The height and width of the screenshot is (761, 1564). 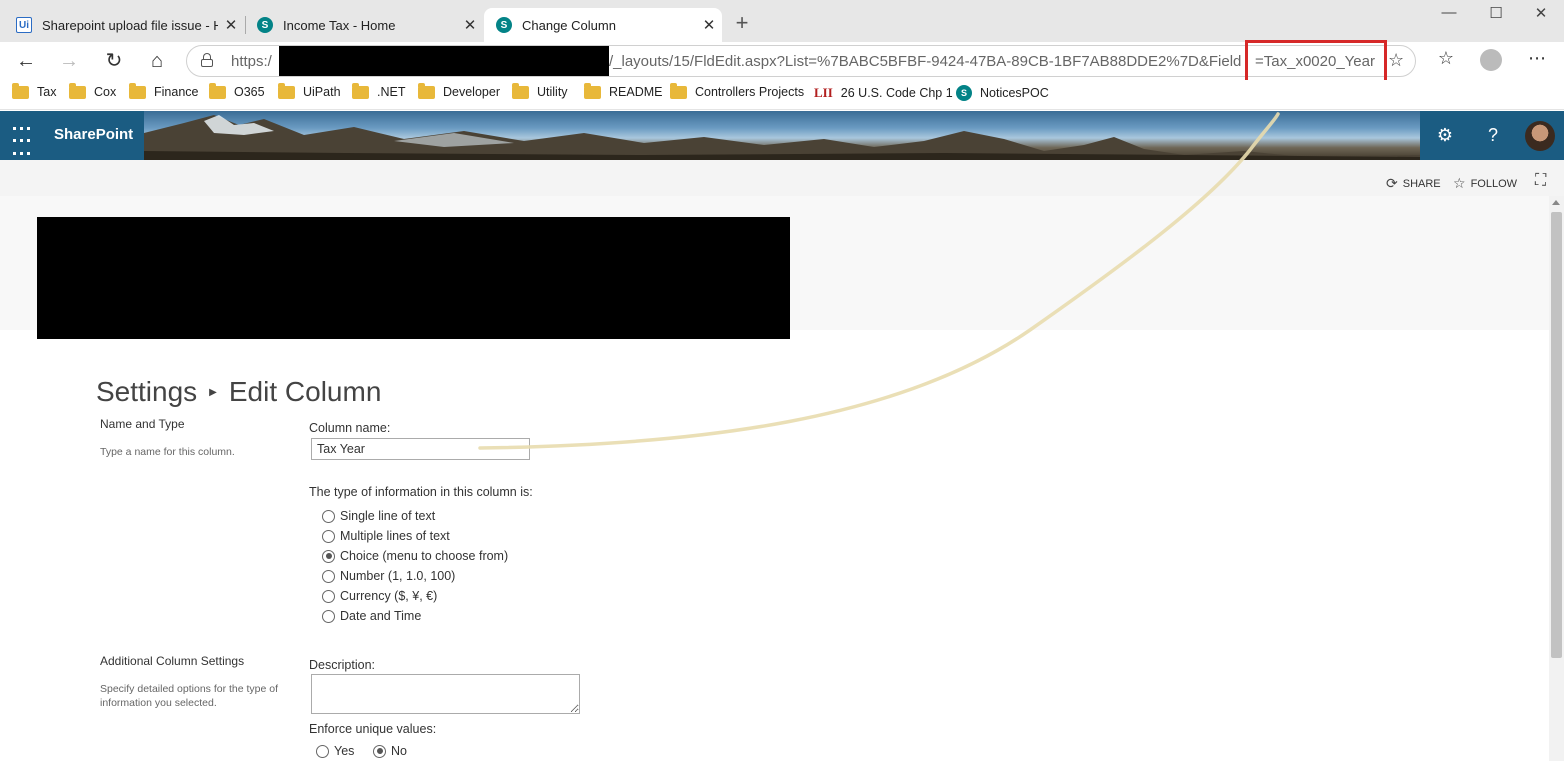 What do you see at coordinates (371, 616) in the screenshot?
I see `radio-date-time: Date and Time` at bounding box center [371, 616].